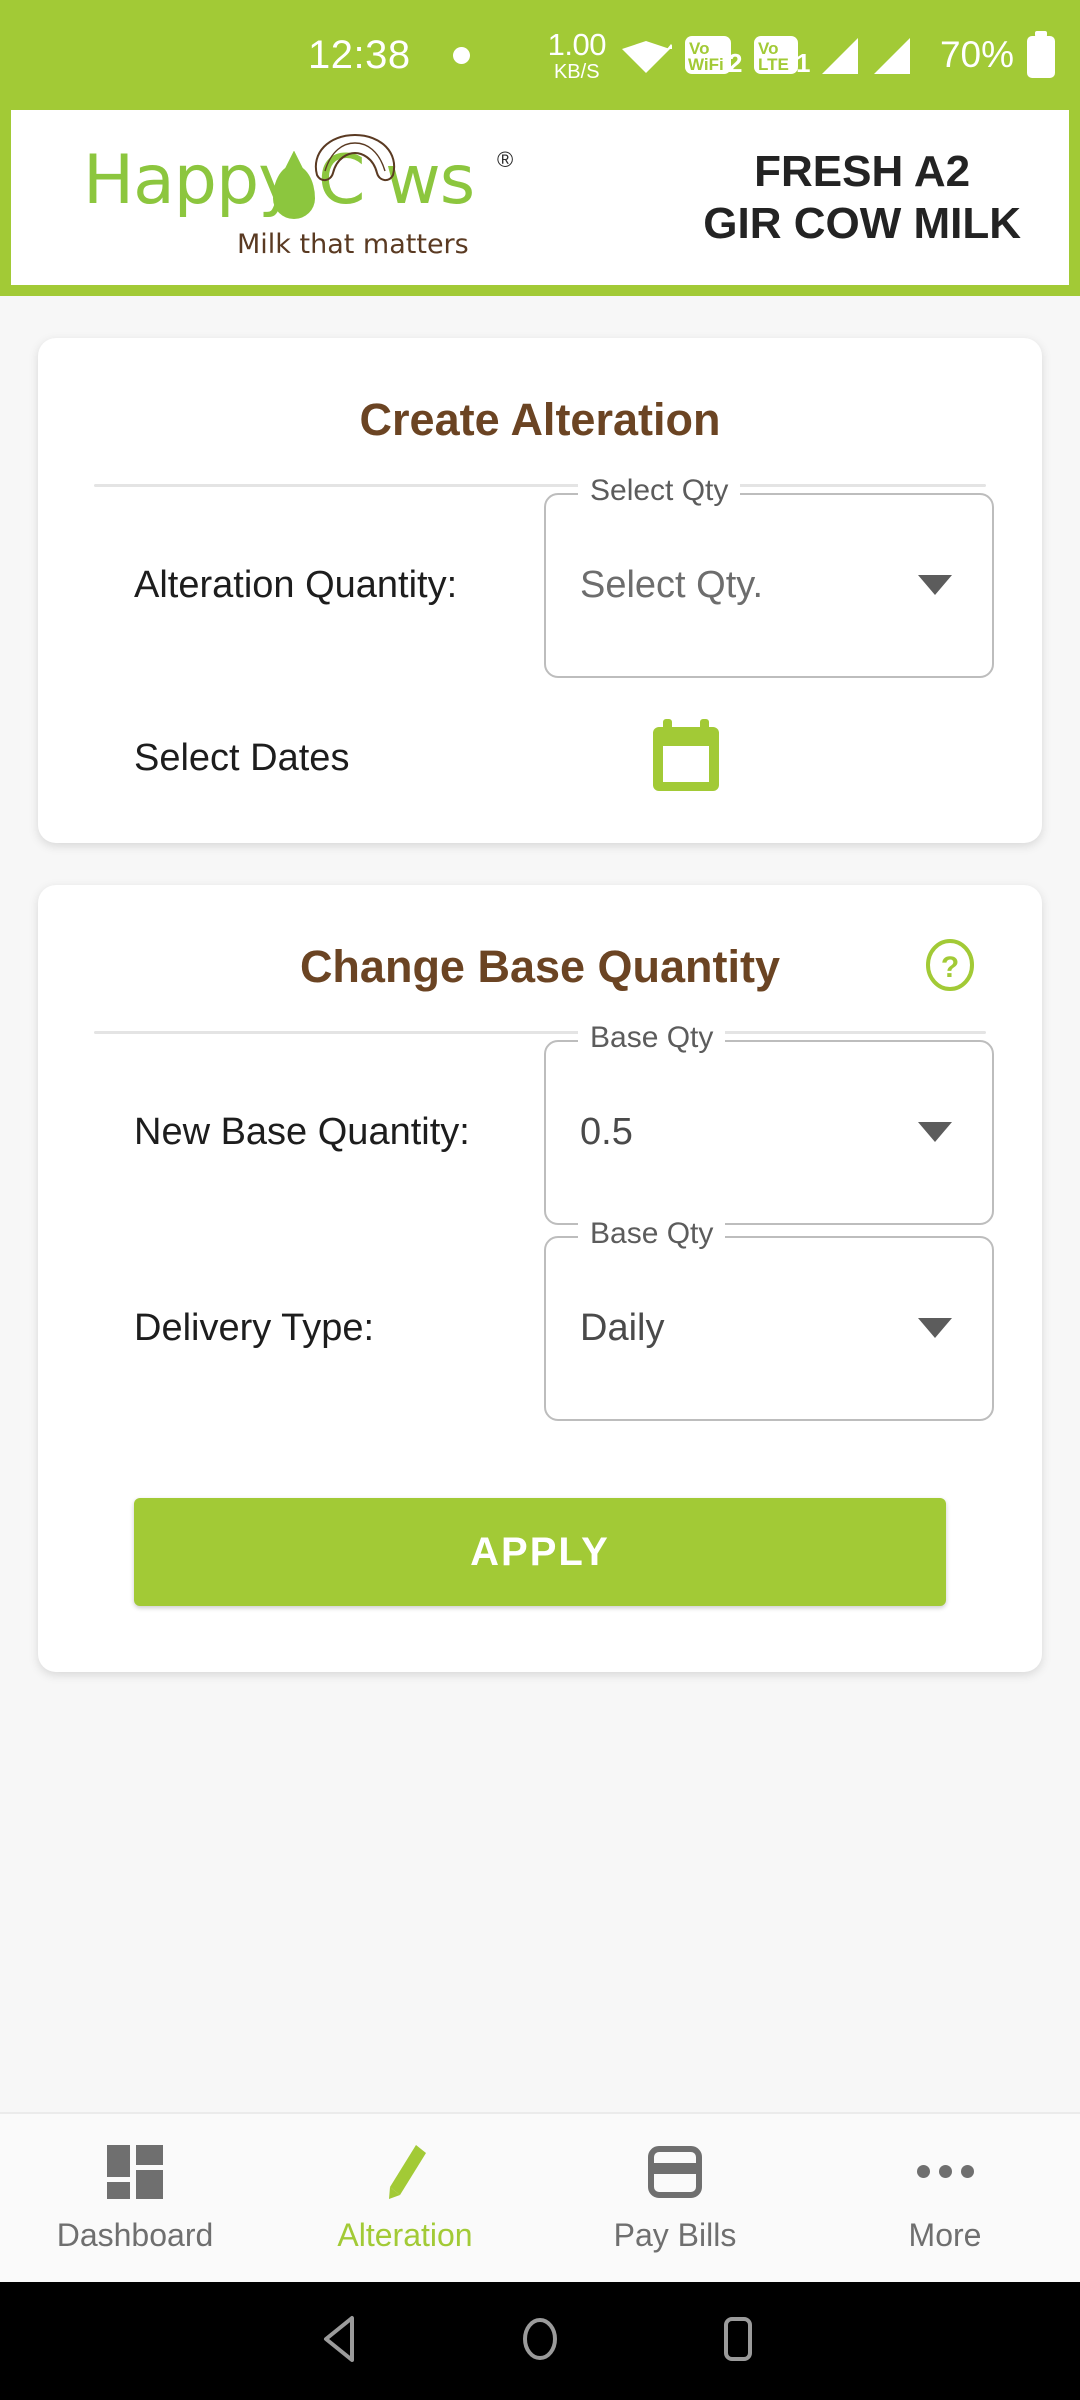 The height and width of the screenshot is (2400, 1080). I want to click on back-triangle-icon, so click(343, 2341).